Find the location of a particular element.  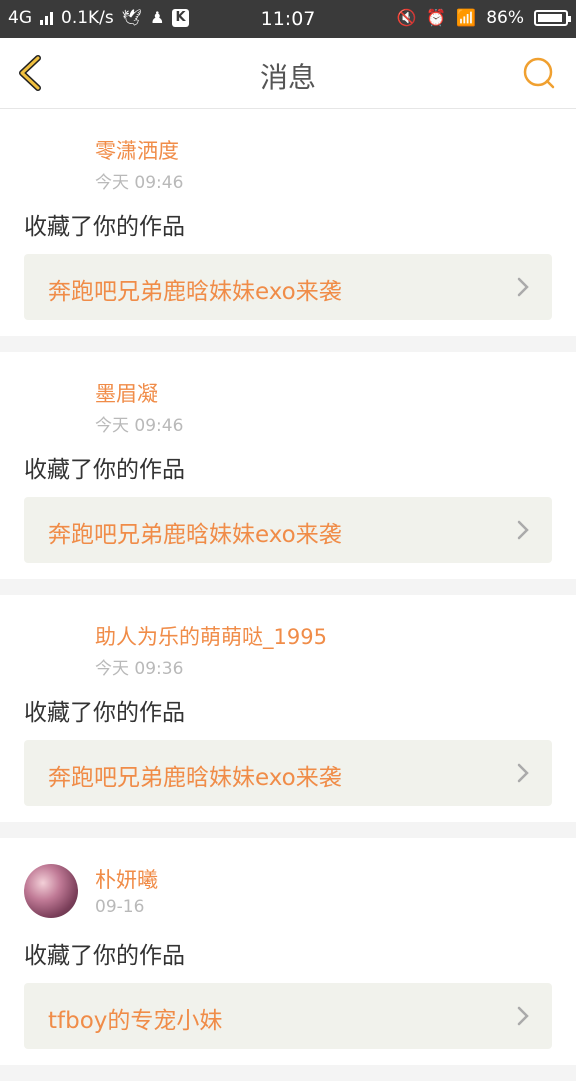

top-nav-bar: 消息 is located at coordinates (288, 73).